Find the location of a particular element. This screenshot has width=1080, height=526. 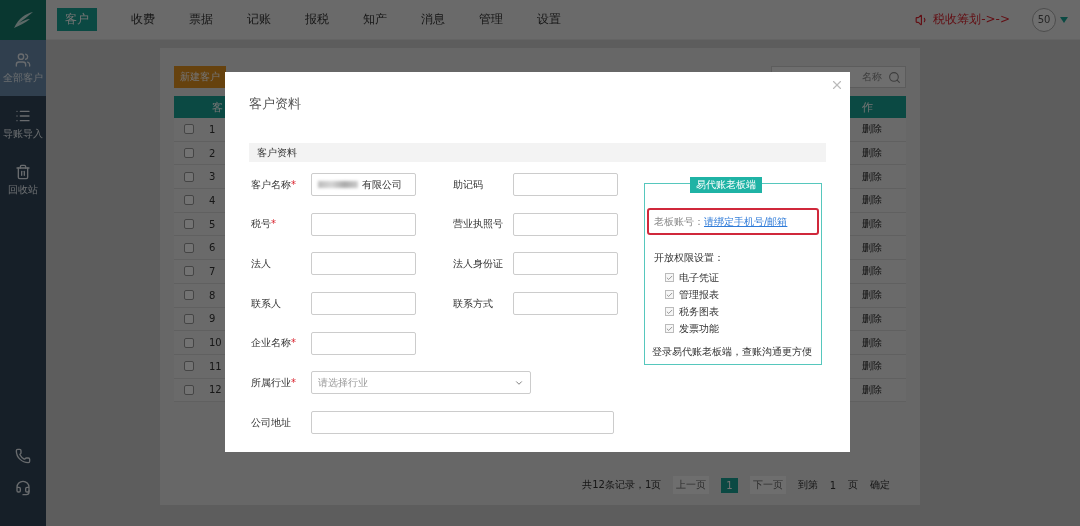

page-unit: 页 is located at coordinates (853, 485).